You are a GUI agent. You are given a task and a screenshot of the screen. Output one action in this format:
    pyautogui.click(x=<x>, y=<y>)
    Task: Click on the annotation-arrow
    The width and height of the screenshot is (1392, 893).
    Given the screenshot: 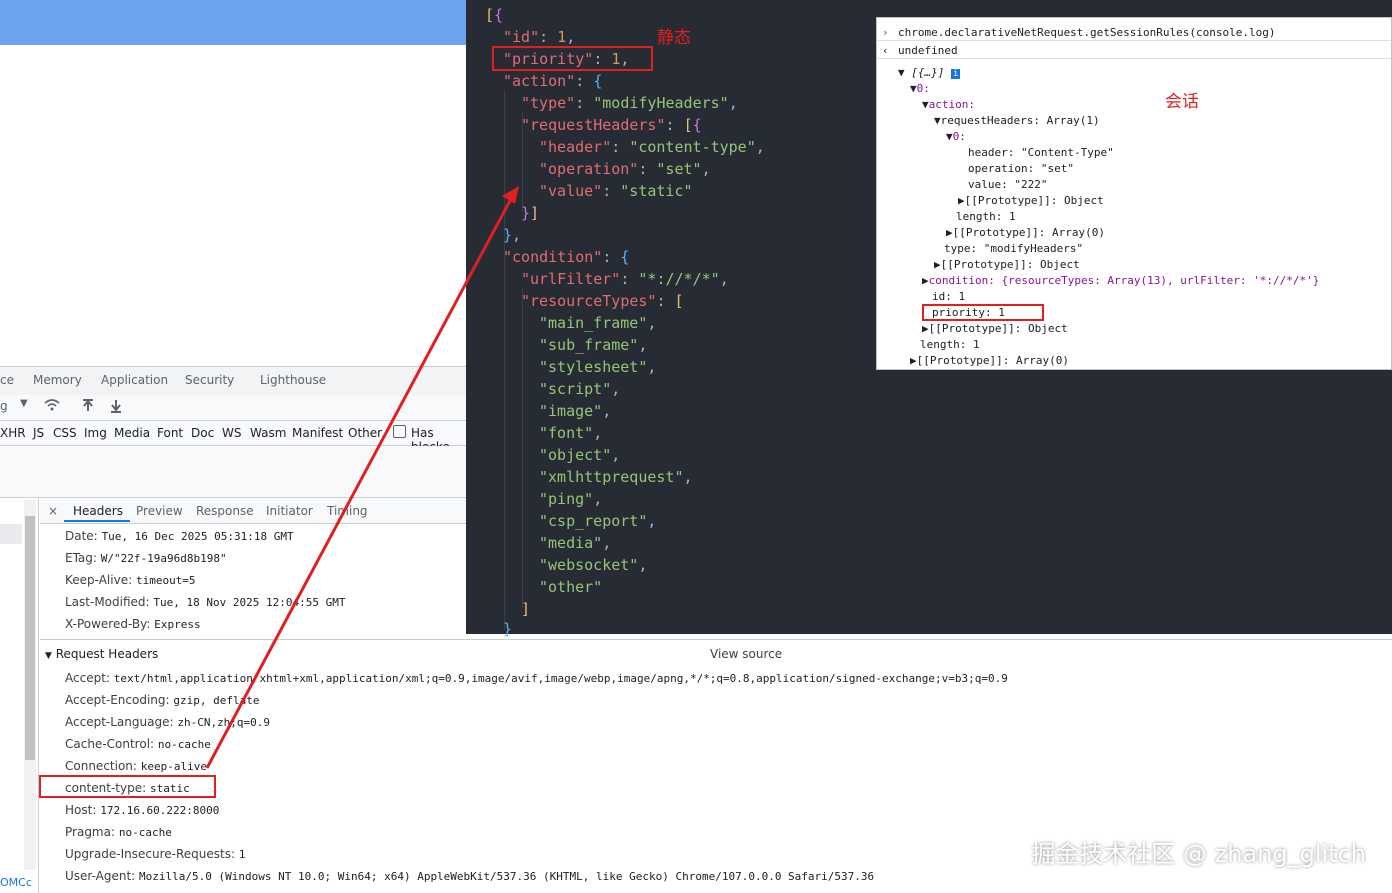 What is the action you would take?
    pyautogui.click(x=362, y=477)
    